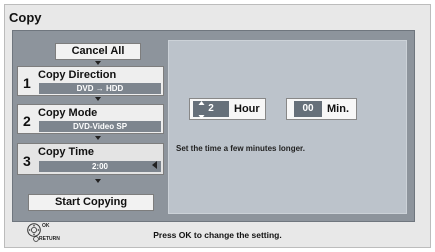 The width and height of the screenshot is (435, 252). I want to click on ok-label: OK, so click(46, 226).